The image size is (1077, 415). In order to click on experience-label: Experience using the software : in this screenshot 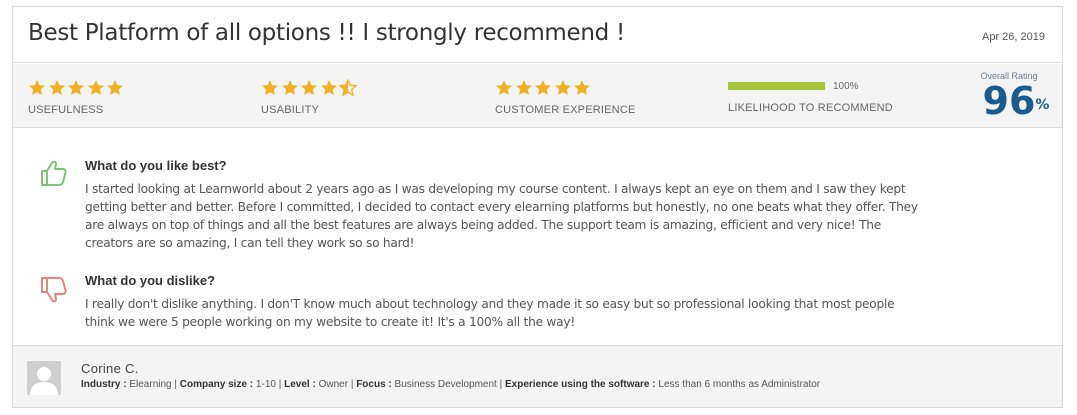, I will do `click(580, 384)`.